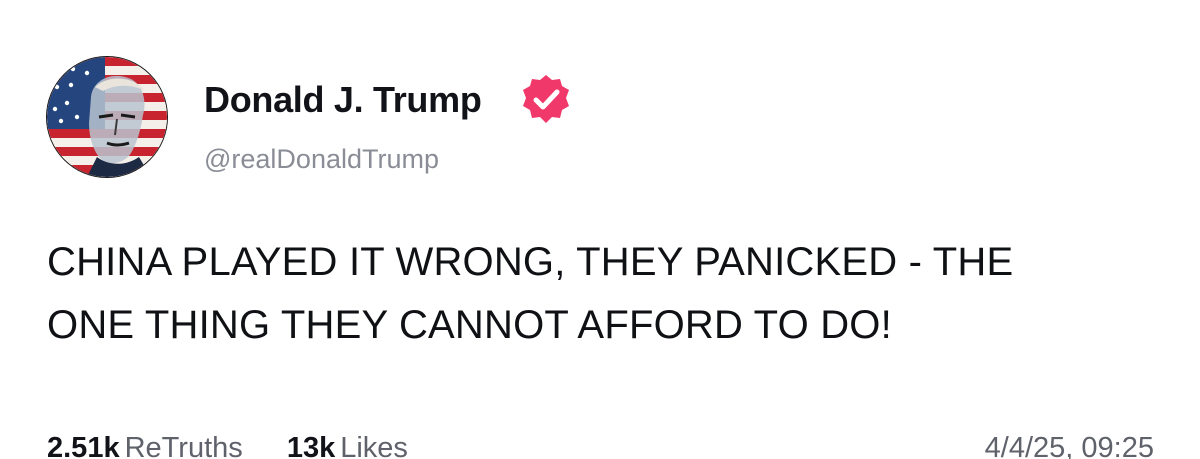  What do you see at coordinates (83, 445) in the screenshot?
I see `retruths-count: 2.51k` at bounding box center [83, 445].